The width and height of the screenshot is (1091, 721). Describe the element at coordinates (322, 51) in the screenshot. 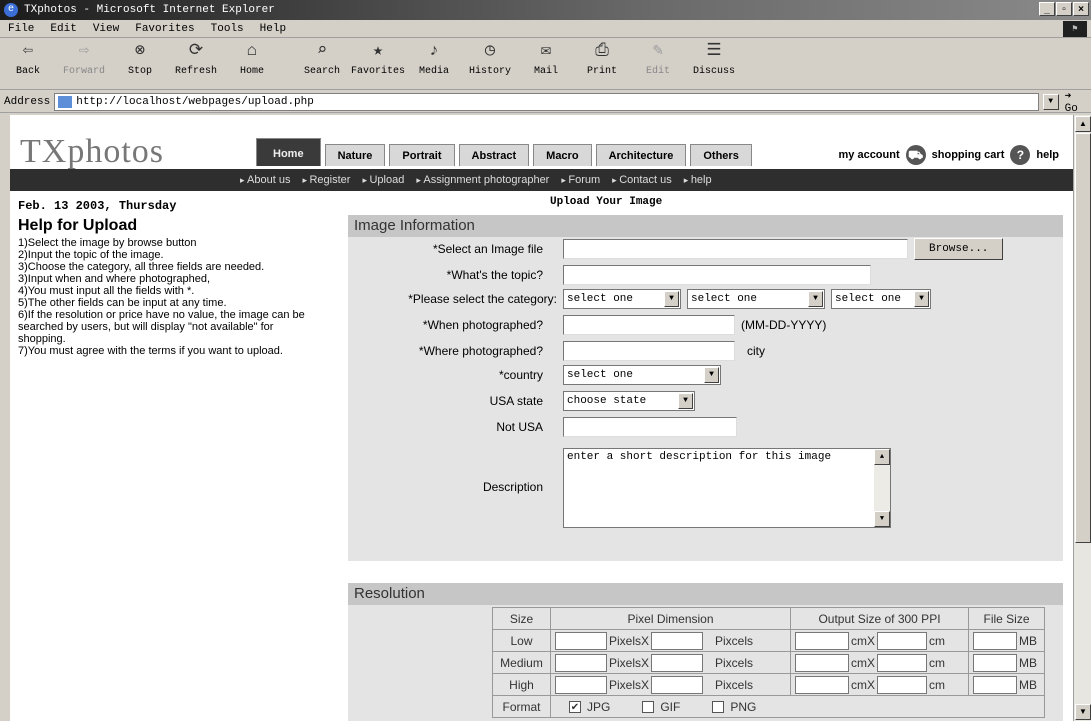

I see `search-icon: ⌕` at that location.